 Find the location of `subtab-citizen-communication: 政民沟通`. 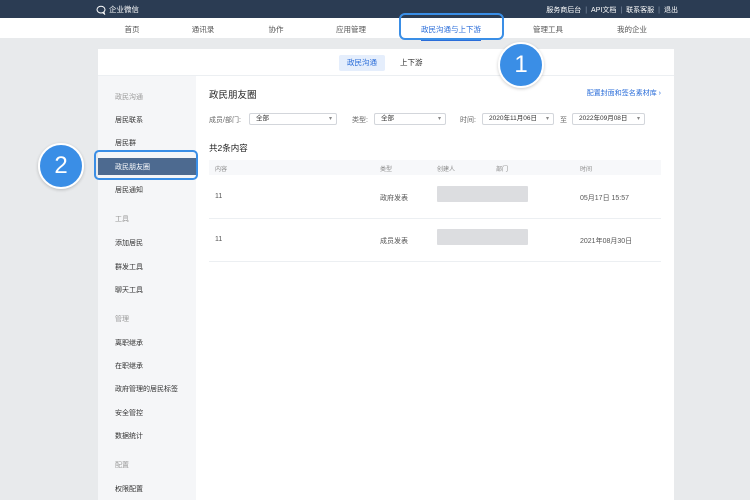

subtab-citizen-communication: 政民沟通 is located at coordinates (362, 63).